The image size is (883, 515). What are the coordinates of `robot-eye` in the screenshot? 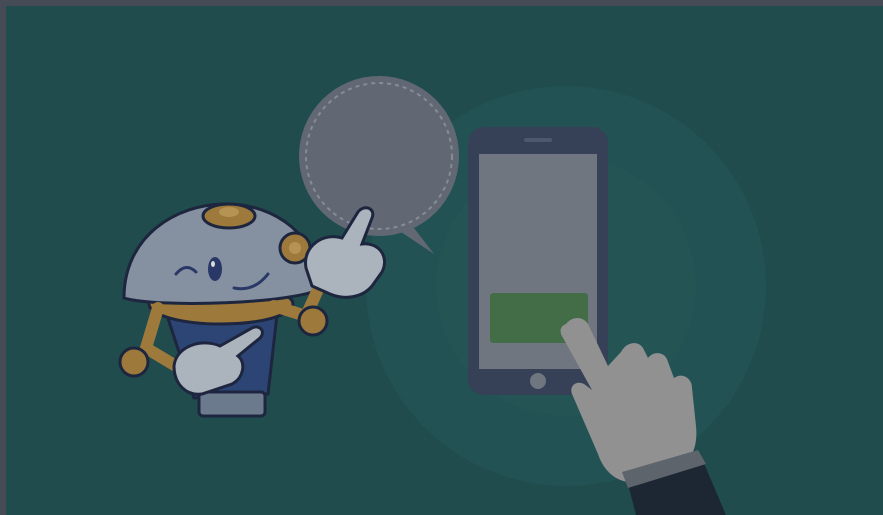 It's located at (215, 269).